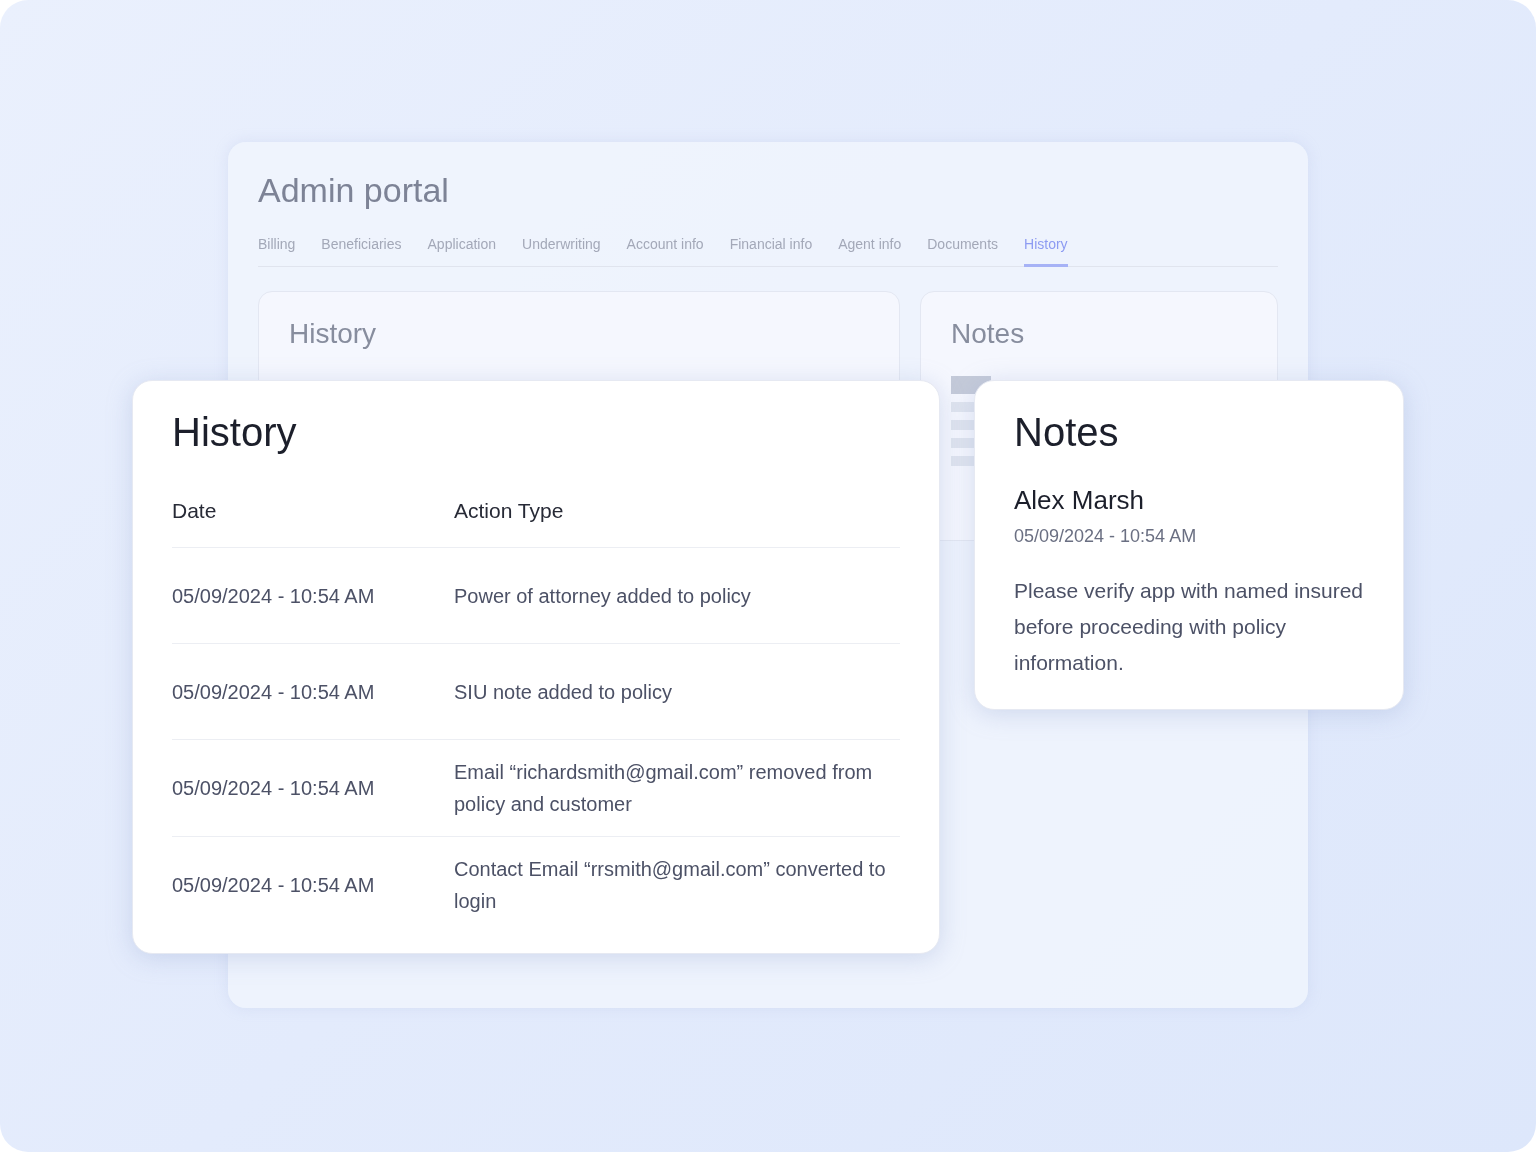 This screenshot has height=1152, width=1536. Describe the element at coordinates (664, 788) in the screenshot. I see `action-cell-text: Email “richardsmith@gmail.com” removed from policy and customer` at that location.